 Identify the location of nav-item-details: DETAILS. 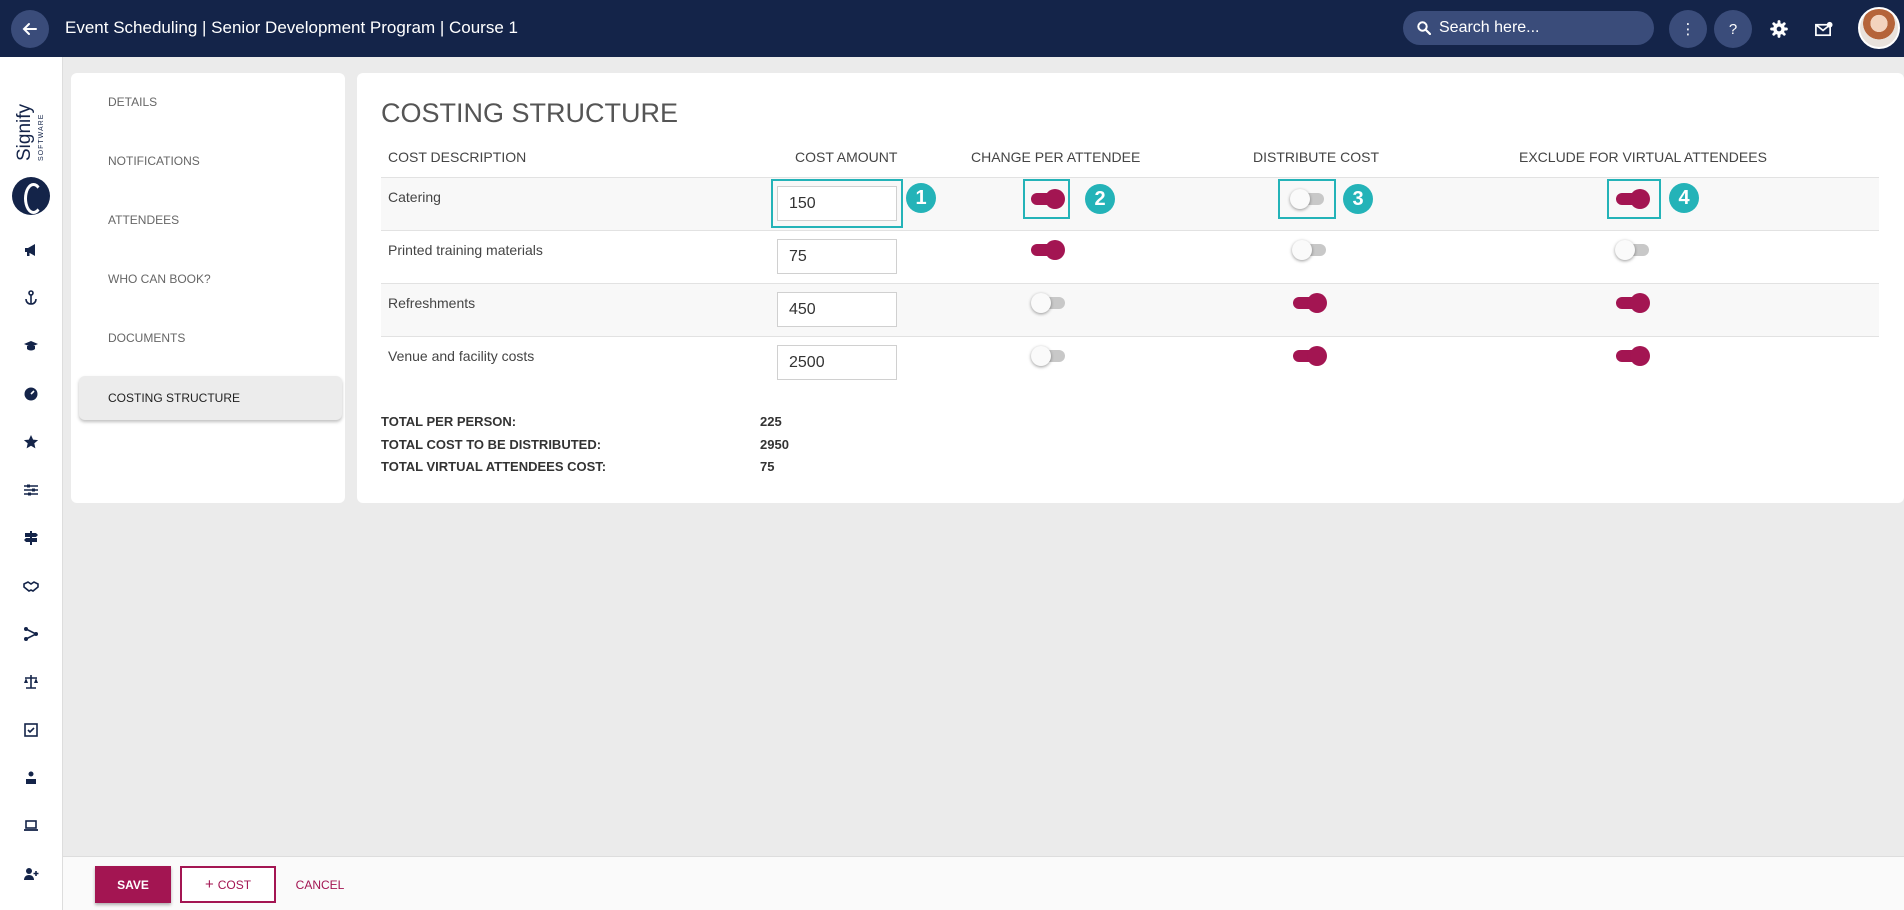
(132, 102).